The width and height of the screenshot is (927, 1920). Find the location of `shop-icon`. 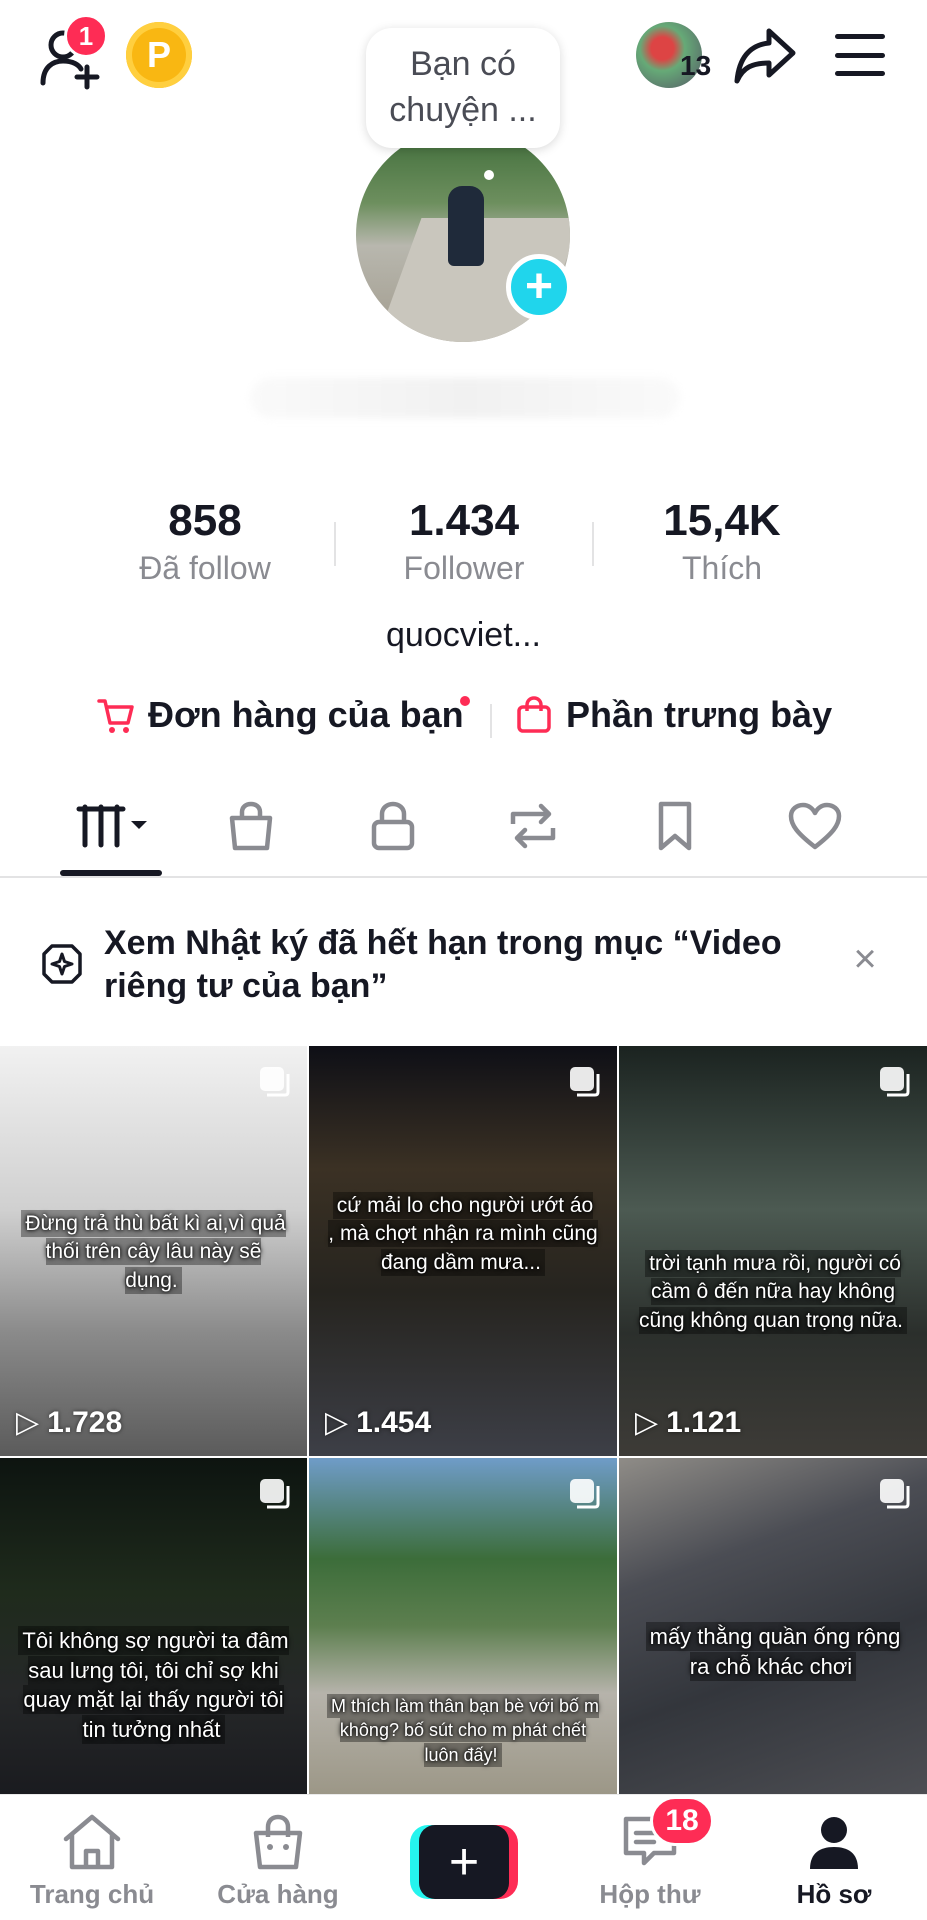

shop-icon is located at coordinates (278, 1842).